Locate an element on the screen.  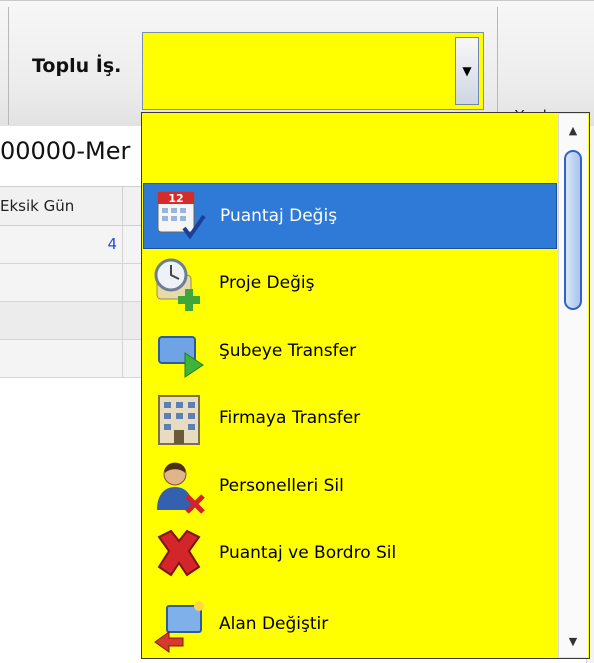
combo-dropdown-button: ▼ is located at coordinates (467, 71).